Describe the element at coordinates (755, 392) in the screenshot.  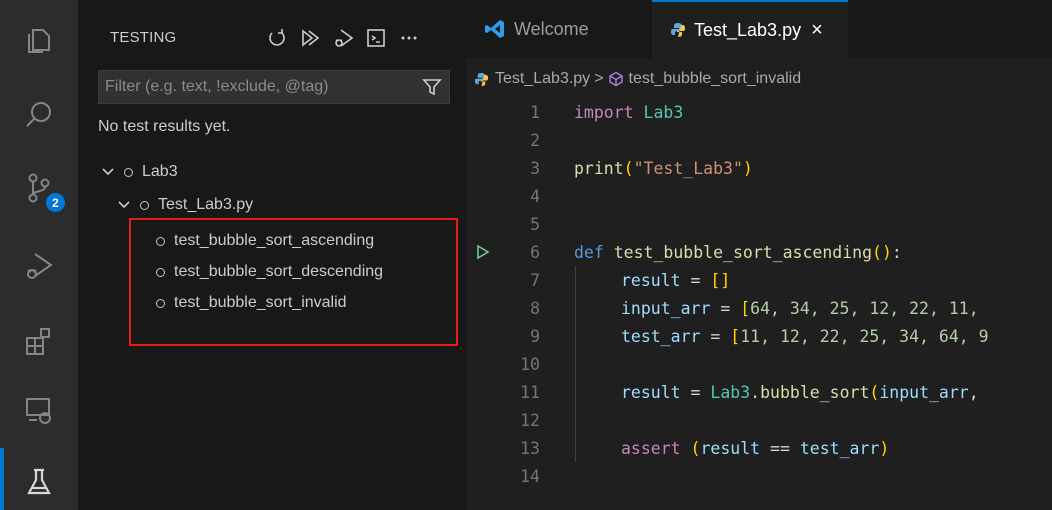
I see `code-token: .` at that location.